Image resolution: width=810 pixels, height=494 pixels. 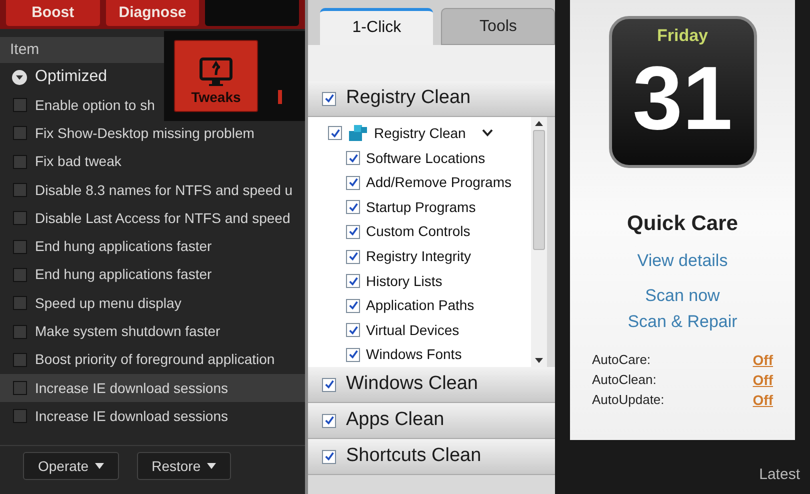 I want to click on scroll-down-icon, so click(x=539, y=360).